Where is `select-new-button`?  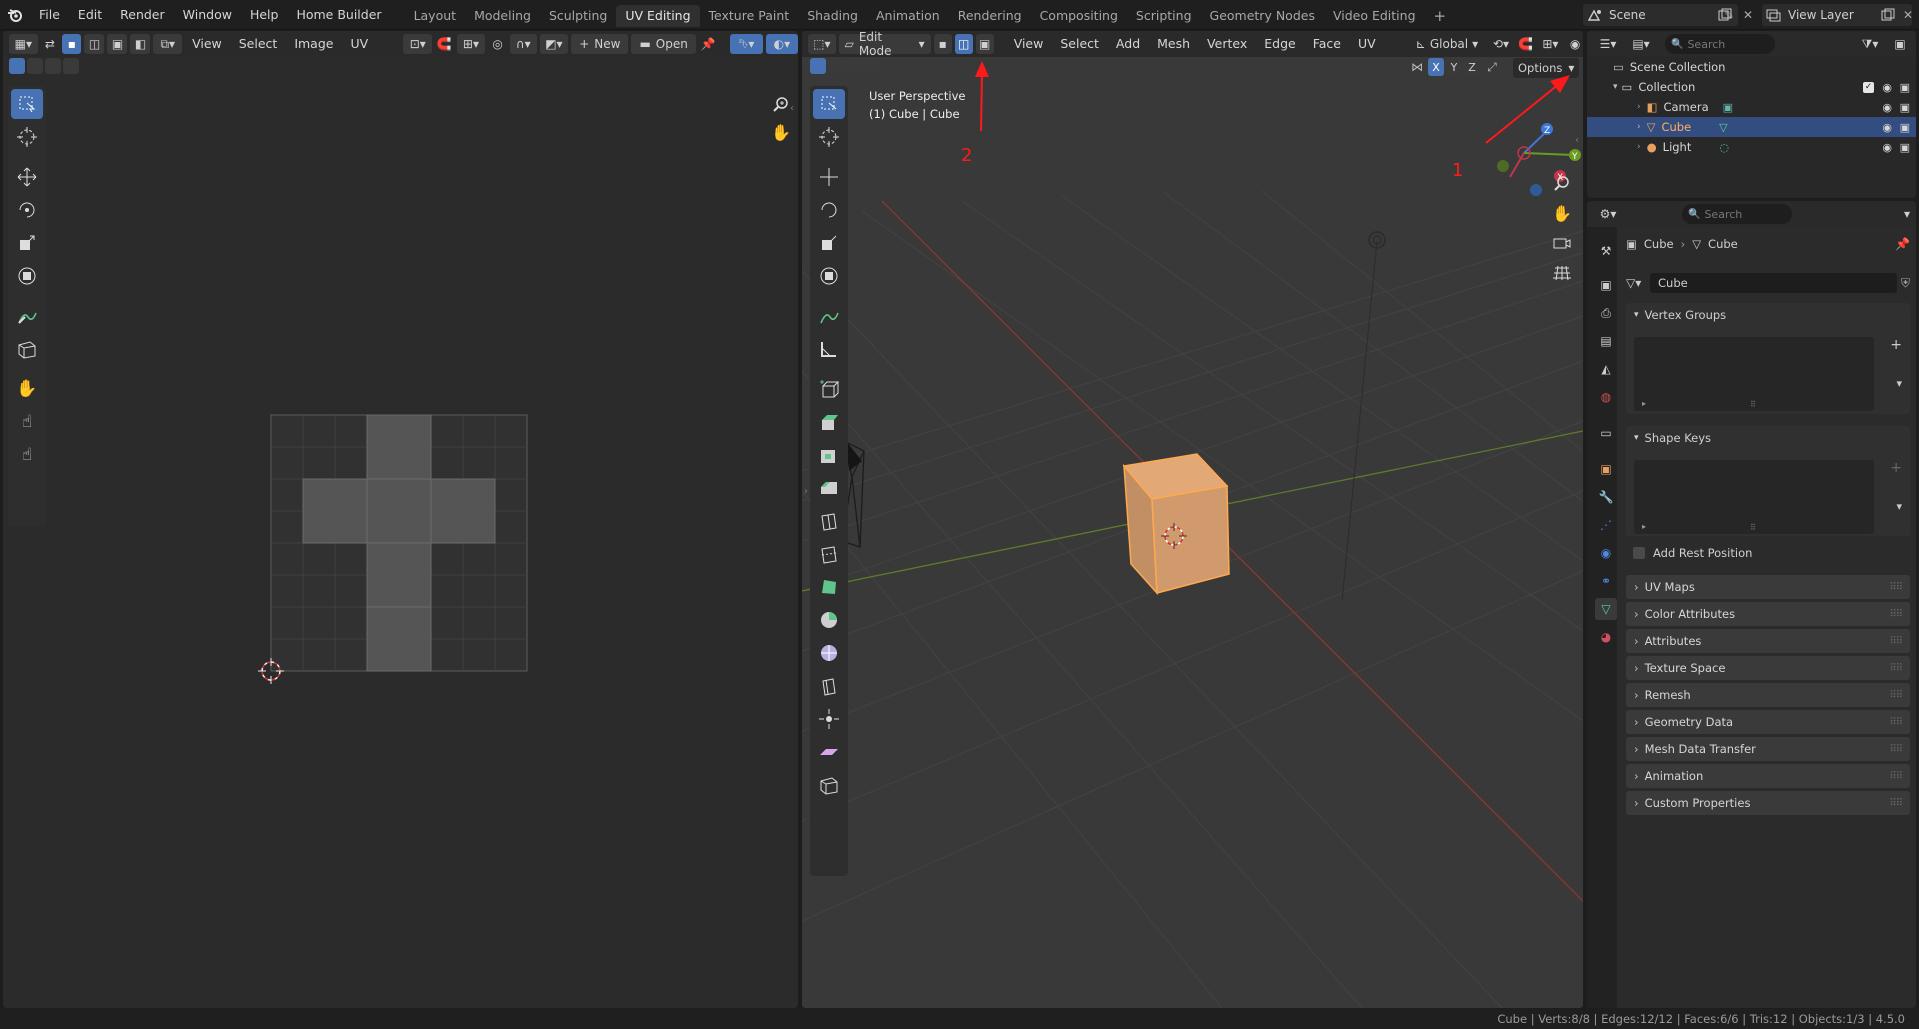 select-new-button is located at coordinates (818, 66).